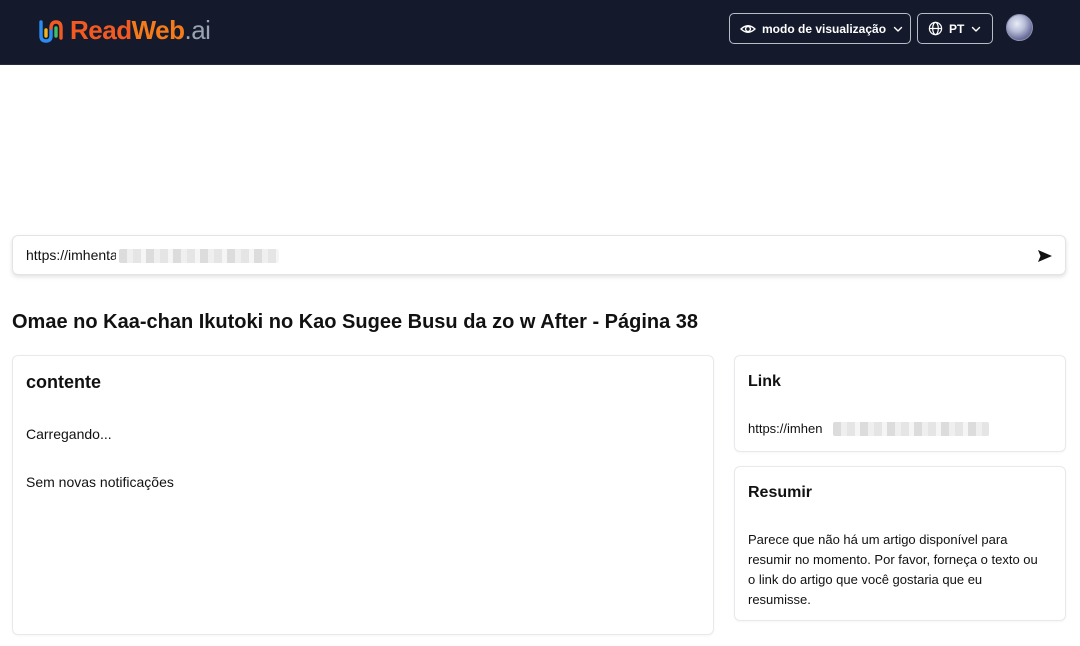 The image size is (1080, 646). What do you see at coordinates (748, 28) in the screenshot?
I see `eye-icon` at bounding box center [748, 28].